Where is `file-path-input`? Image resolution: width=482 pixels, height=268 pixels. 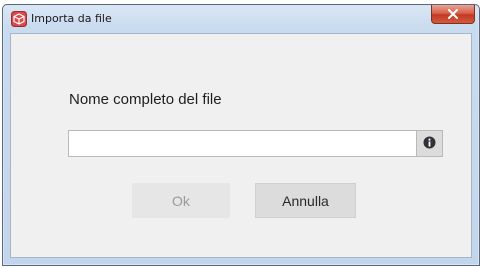
file-path-input is located at coordinates (242, 143).